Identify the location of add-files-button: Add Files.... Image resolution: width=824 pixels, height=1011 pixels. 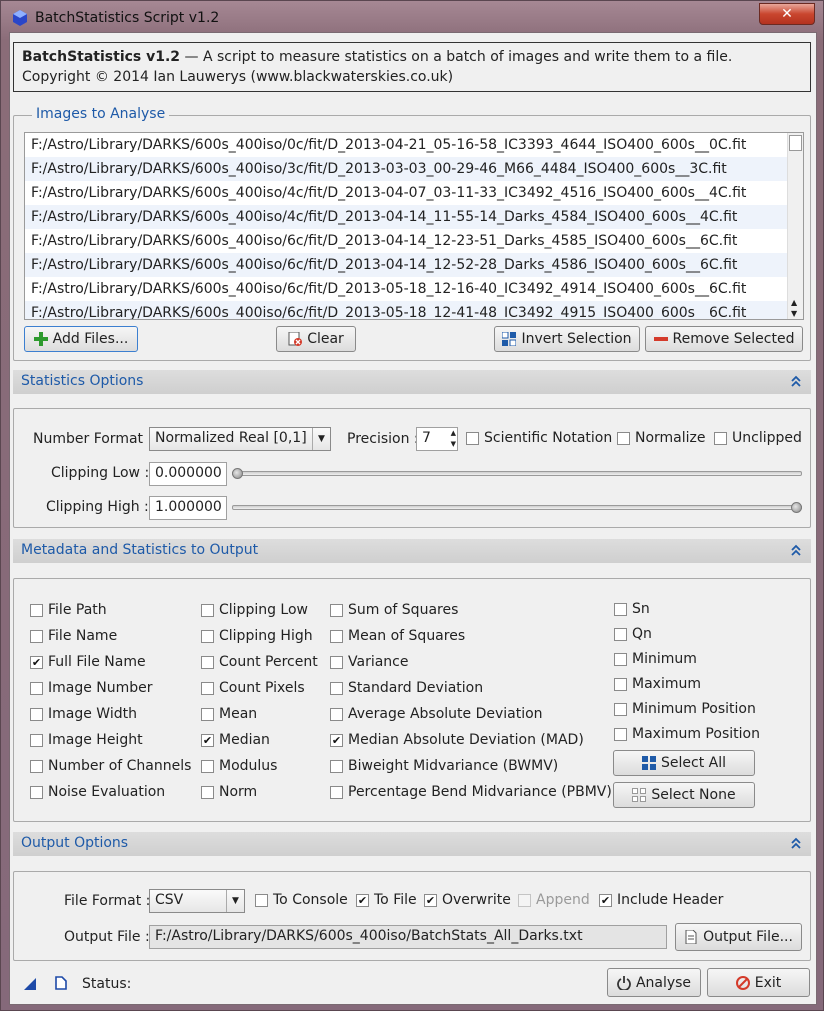
(81, 339).